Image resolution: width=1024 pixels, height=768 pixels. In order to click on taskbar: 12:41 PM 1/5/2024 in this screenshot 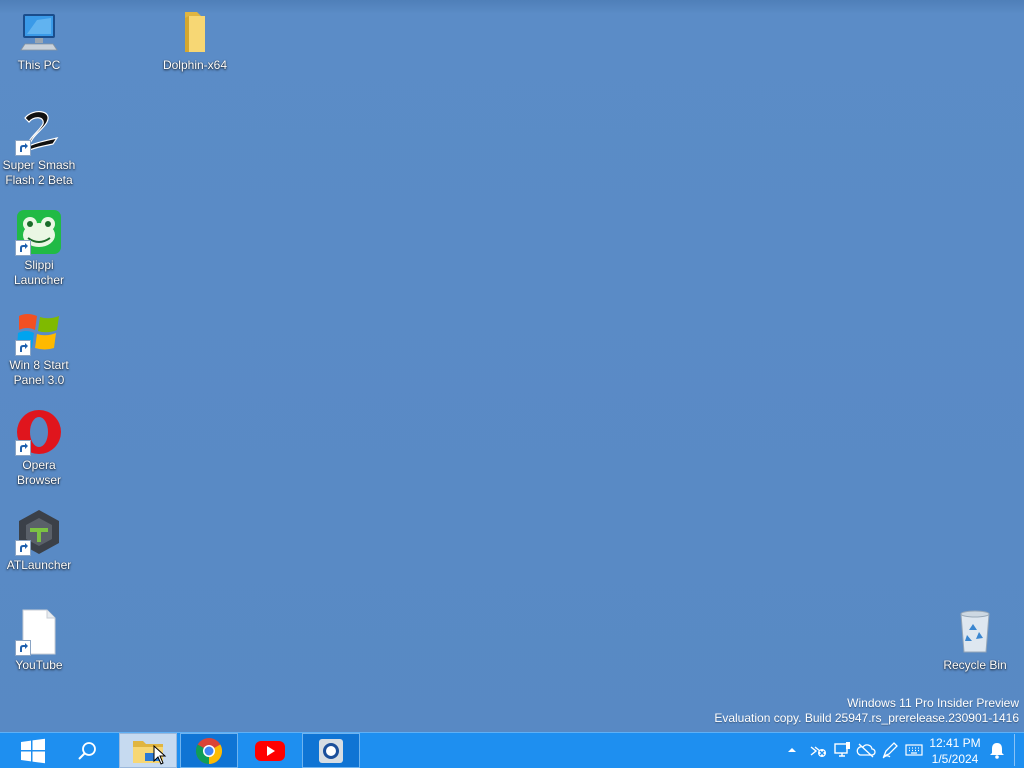, I will do `click(512, 750)`.